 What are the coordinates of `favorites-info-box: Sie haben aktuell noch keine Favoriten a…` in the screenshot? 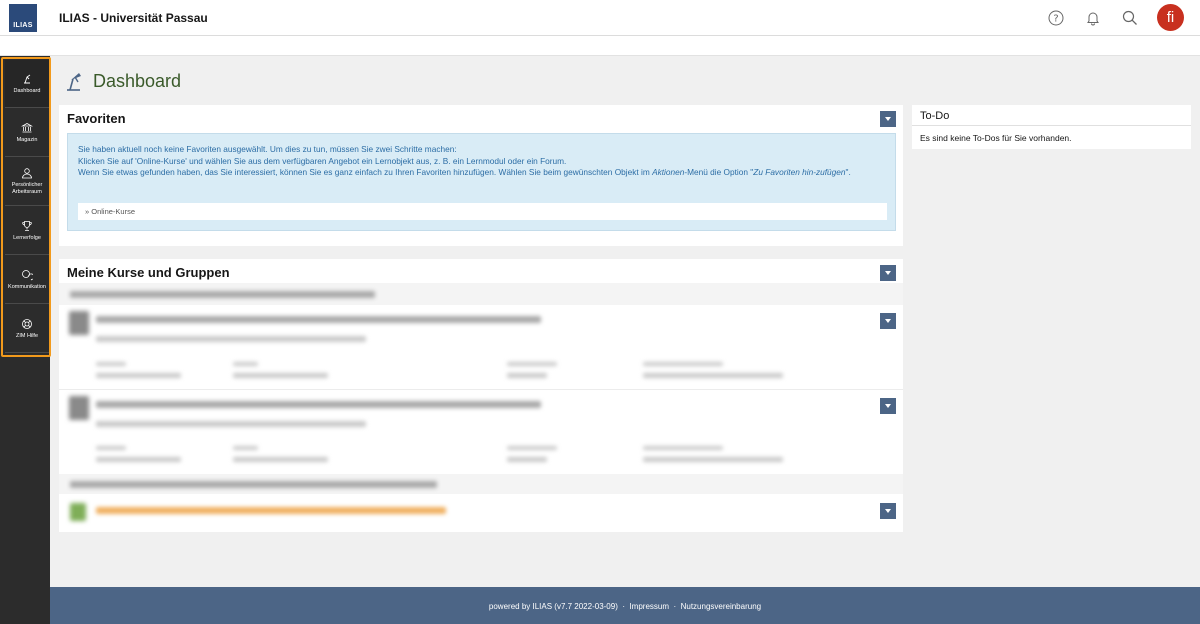 It's located at (481, 182).